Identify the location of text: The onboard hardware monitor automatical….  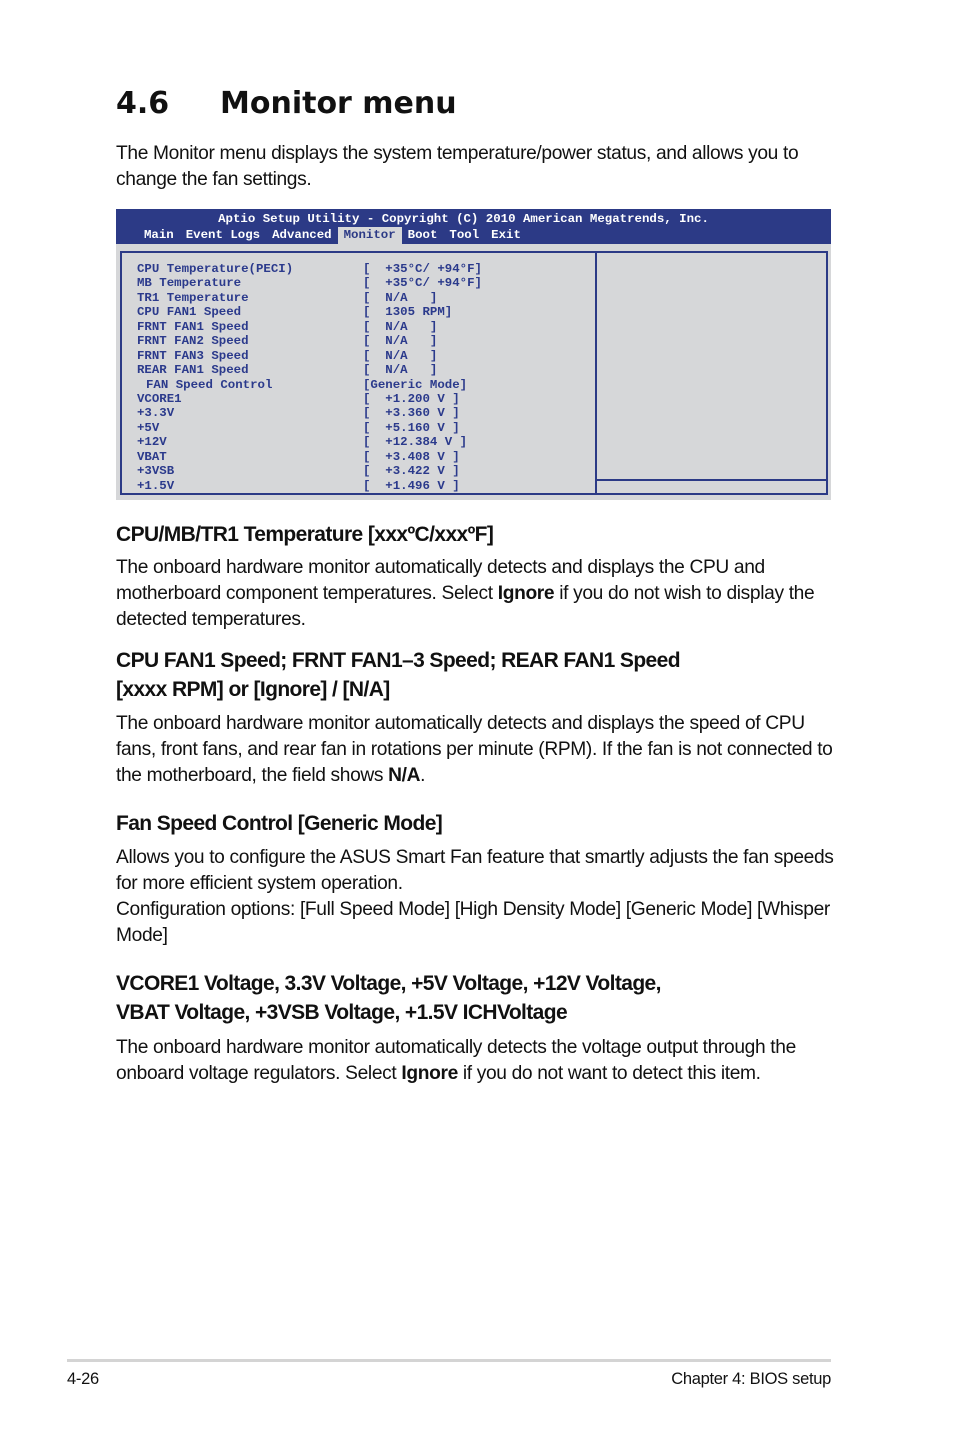
(474, 749).